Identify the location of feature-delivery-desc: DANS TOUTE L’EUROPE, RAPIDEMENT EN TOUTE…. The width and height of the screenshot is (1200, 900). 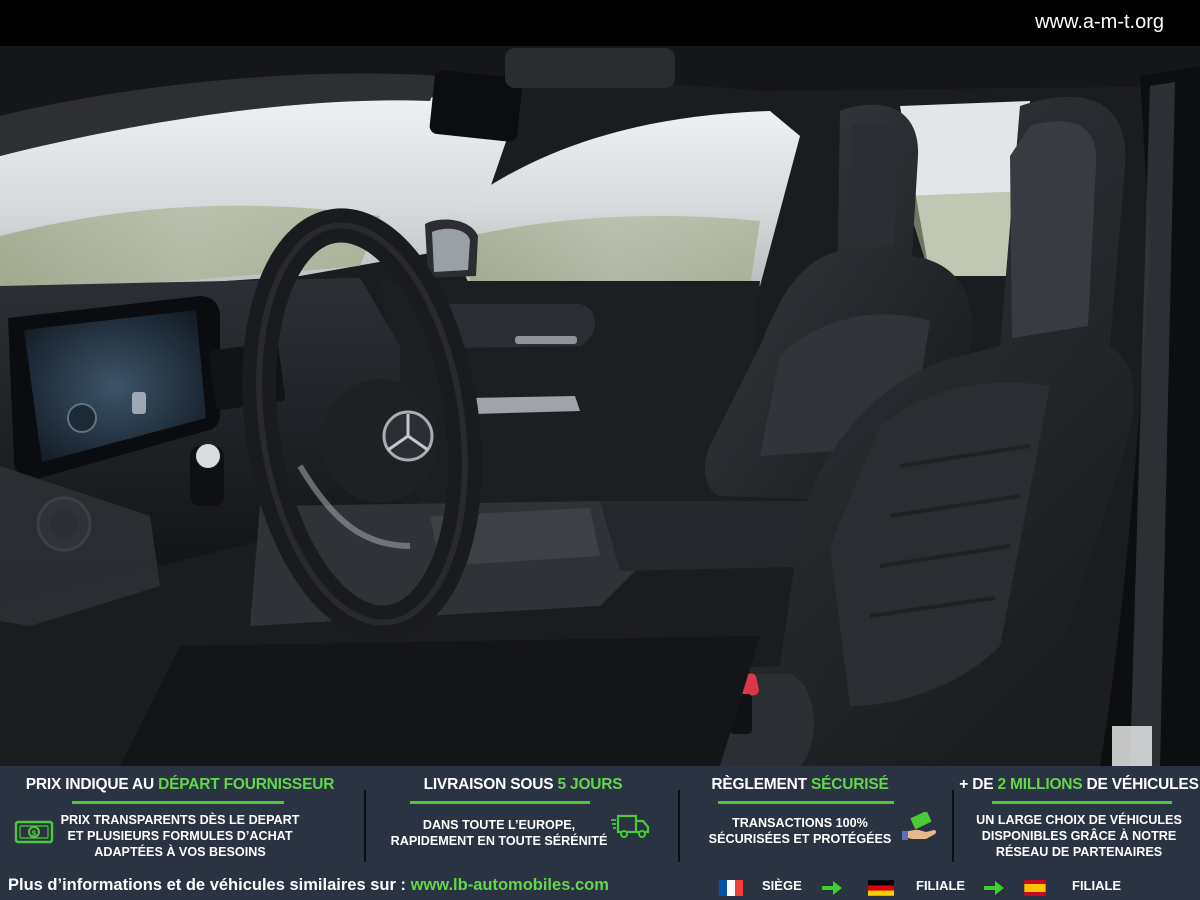
(499, 833).